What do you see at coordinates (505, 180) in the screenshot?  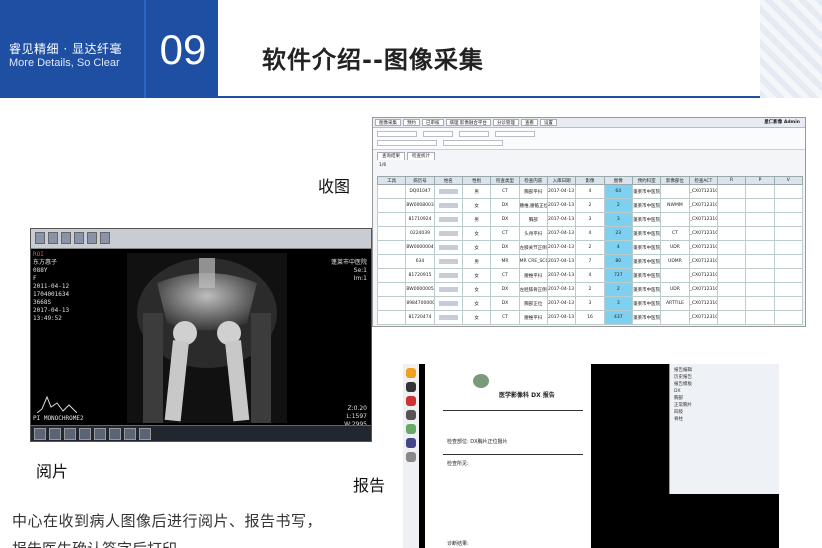 I see `column-header: 检查类型` at bounding box center [505, 180].